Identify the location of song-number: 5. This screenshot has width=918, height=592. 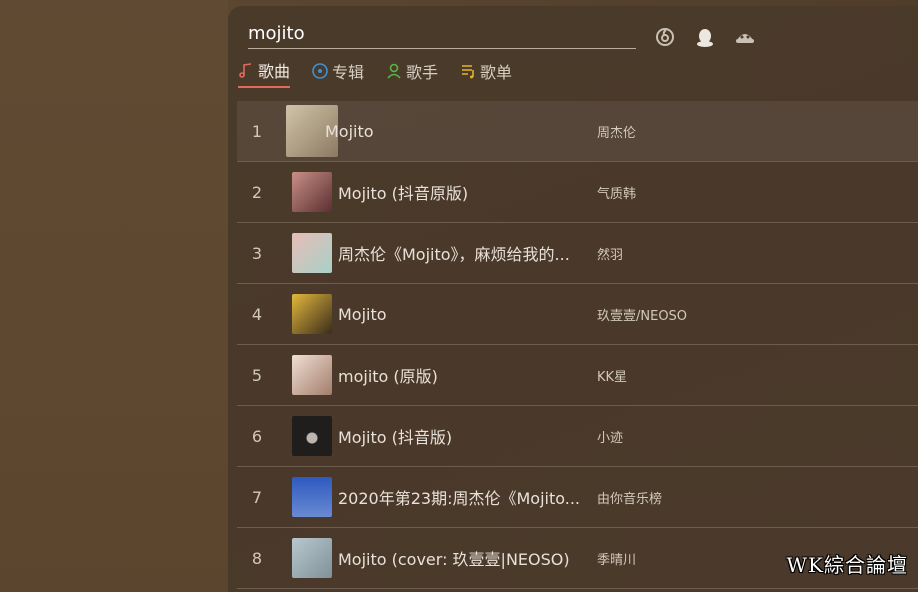
(257, 375).